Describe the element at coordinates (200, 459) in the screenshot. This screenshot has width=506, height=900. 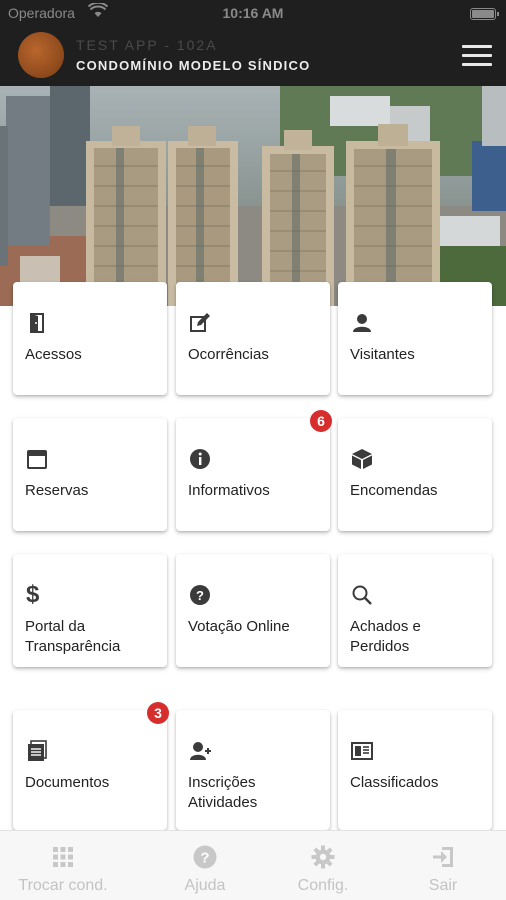
I see `info-icon` at that location.